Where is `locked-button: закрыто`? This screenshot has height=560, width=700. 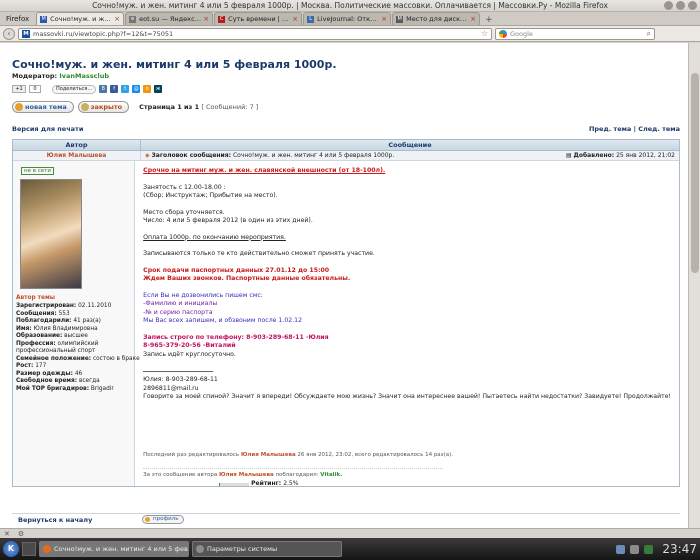 locked-button: закрыто is located at coordinates (103, 107).